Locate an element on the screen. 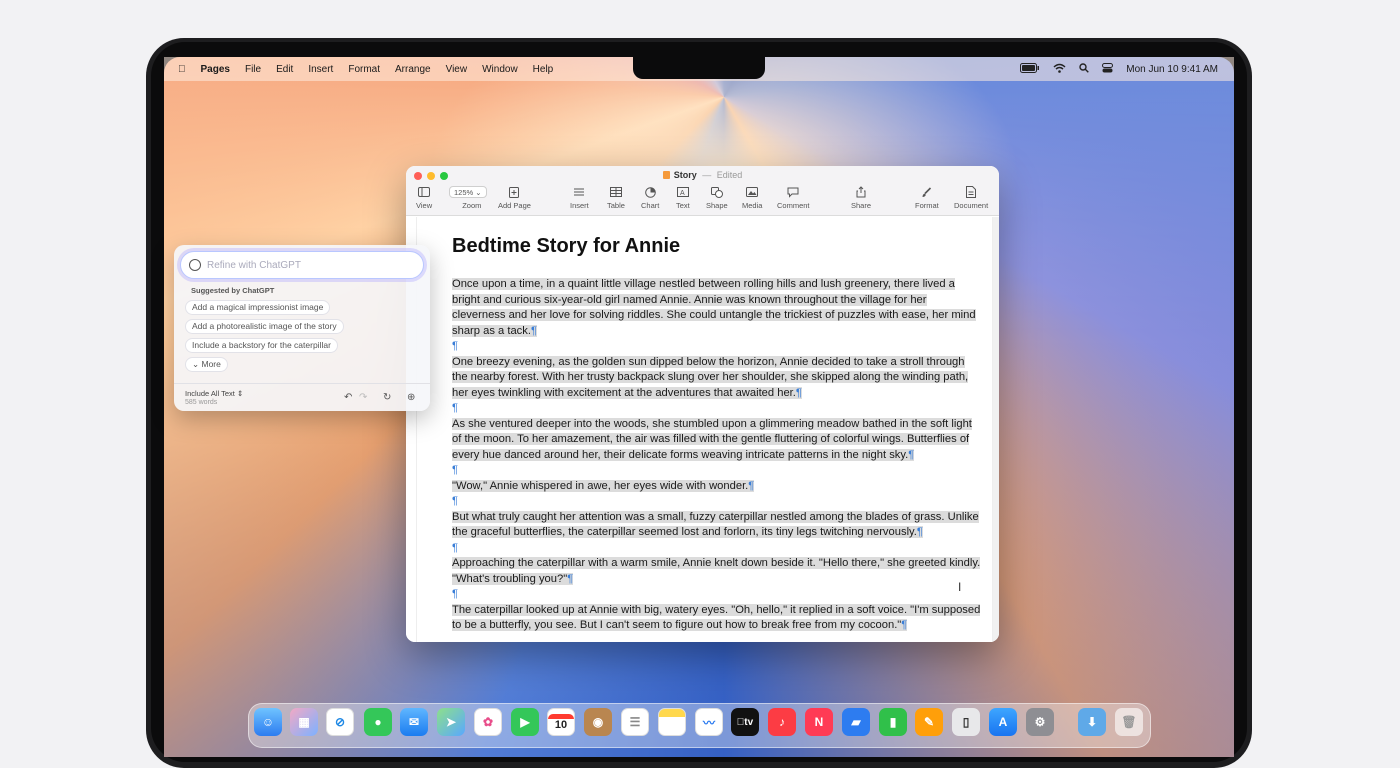 The image size is (1400, 768). table-icon is located at coordinates (615, 192).